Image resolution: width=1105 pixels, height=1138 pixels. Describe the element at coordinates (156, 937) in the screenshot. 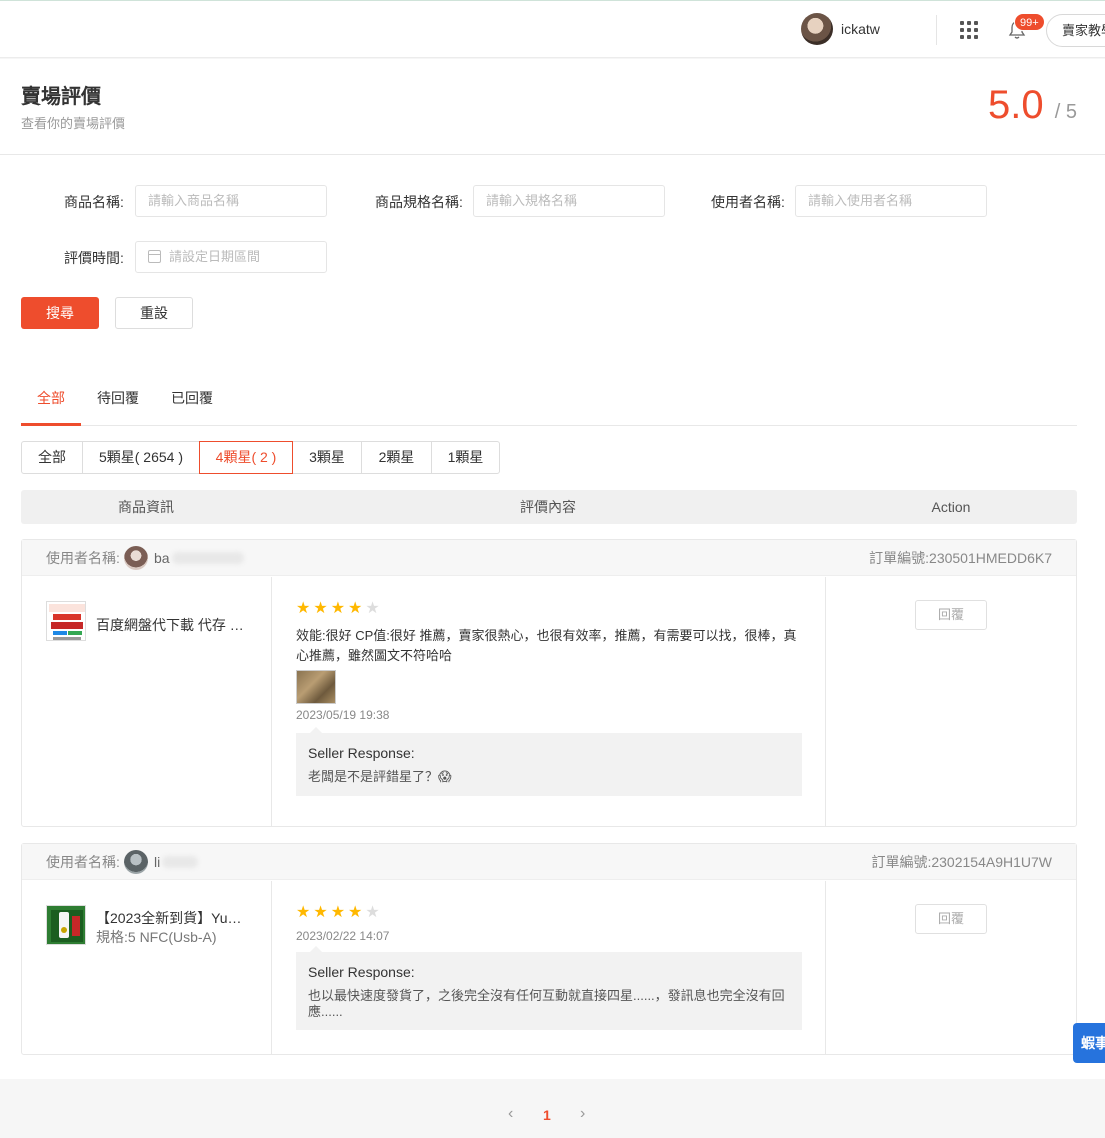

I see `product-spec: 規格:5 NFC(Usb-A)` at that location.